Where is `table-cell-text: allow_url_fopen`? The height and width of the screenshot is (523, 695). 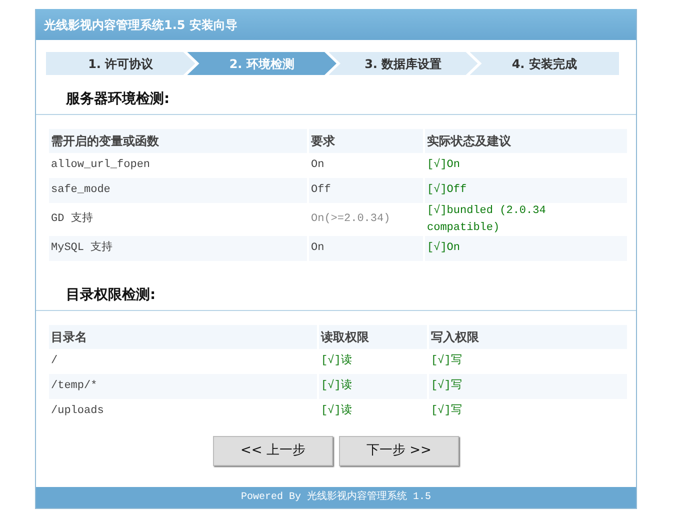
table-cell-text: allow_url_fopen is located at coordinates (101, 166).